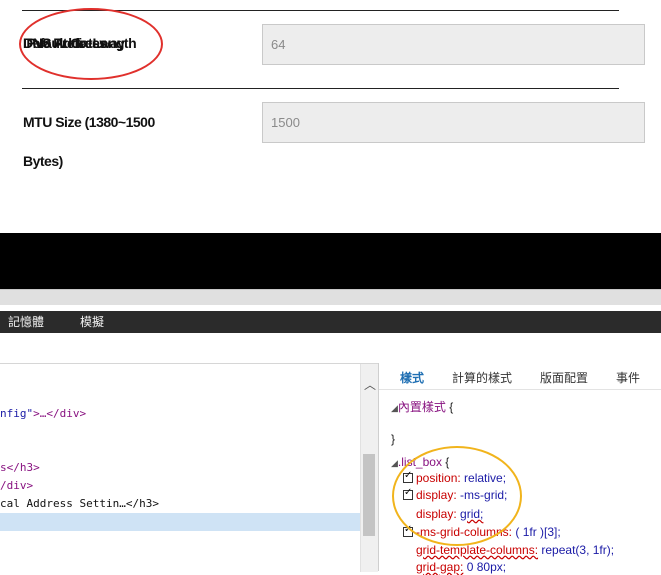 This screenshot has height=575, width=661. I want to click on mtu-size-input: 1500, so click(453, 122).